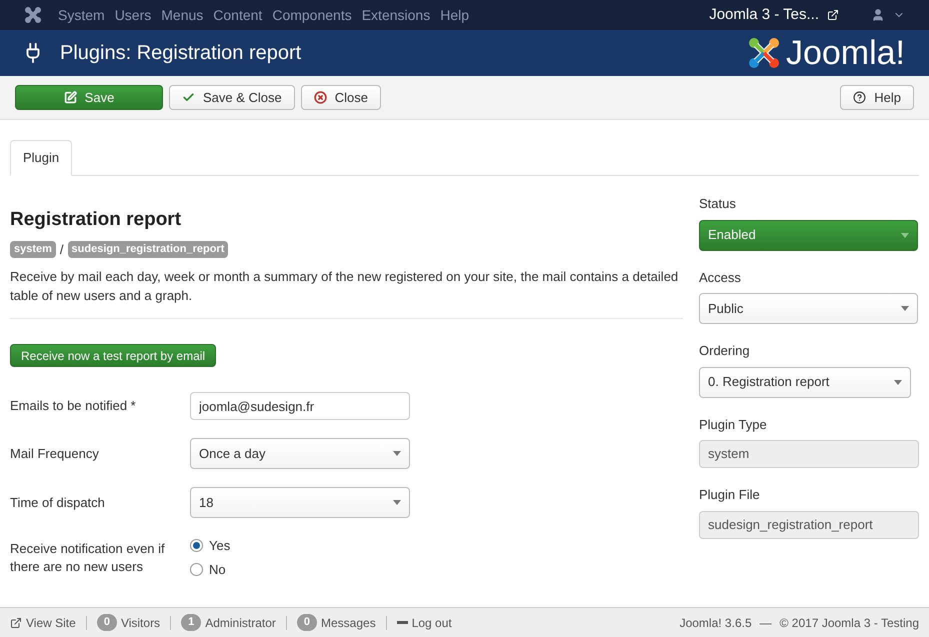  I want to click on select-field: 0. Registration report, so click(805, 382).